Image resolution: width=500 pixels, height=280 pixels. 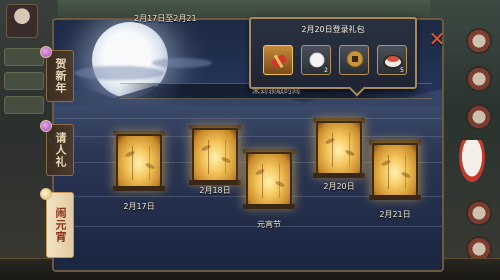 I want to click on tab-lantern-festival: 闹元宵, so click(x=57, y=223).